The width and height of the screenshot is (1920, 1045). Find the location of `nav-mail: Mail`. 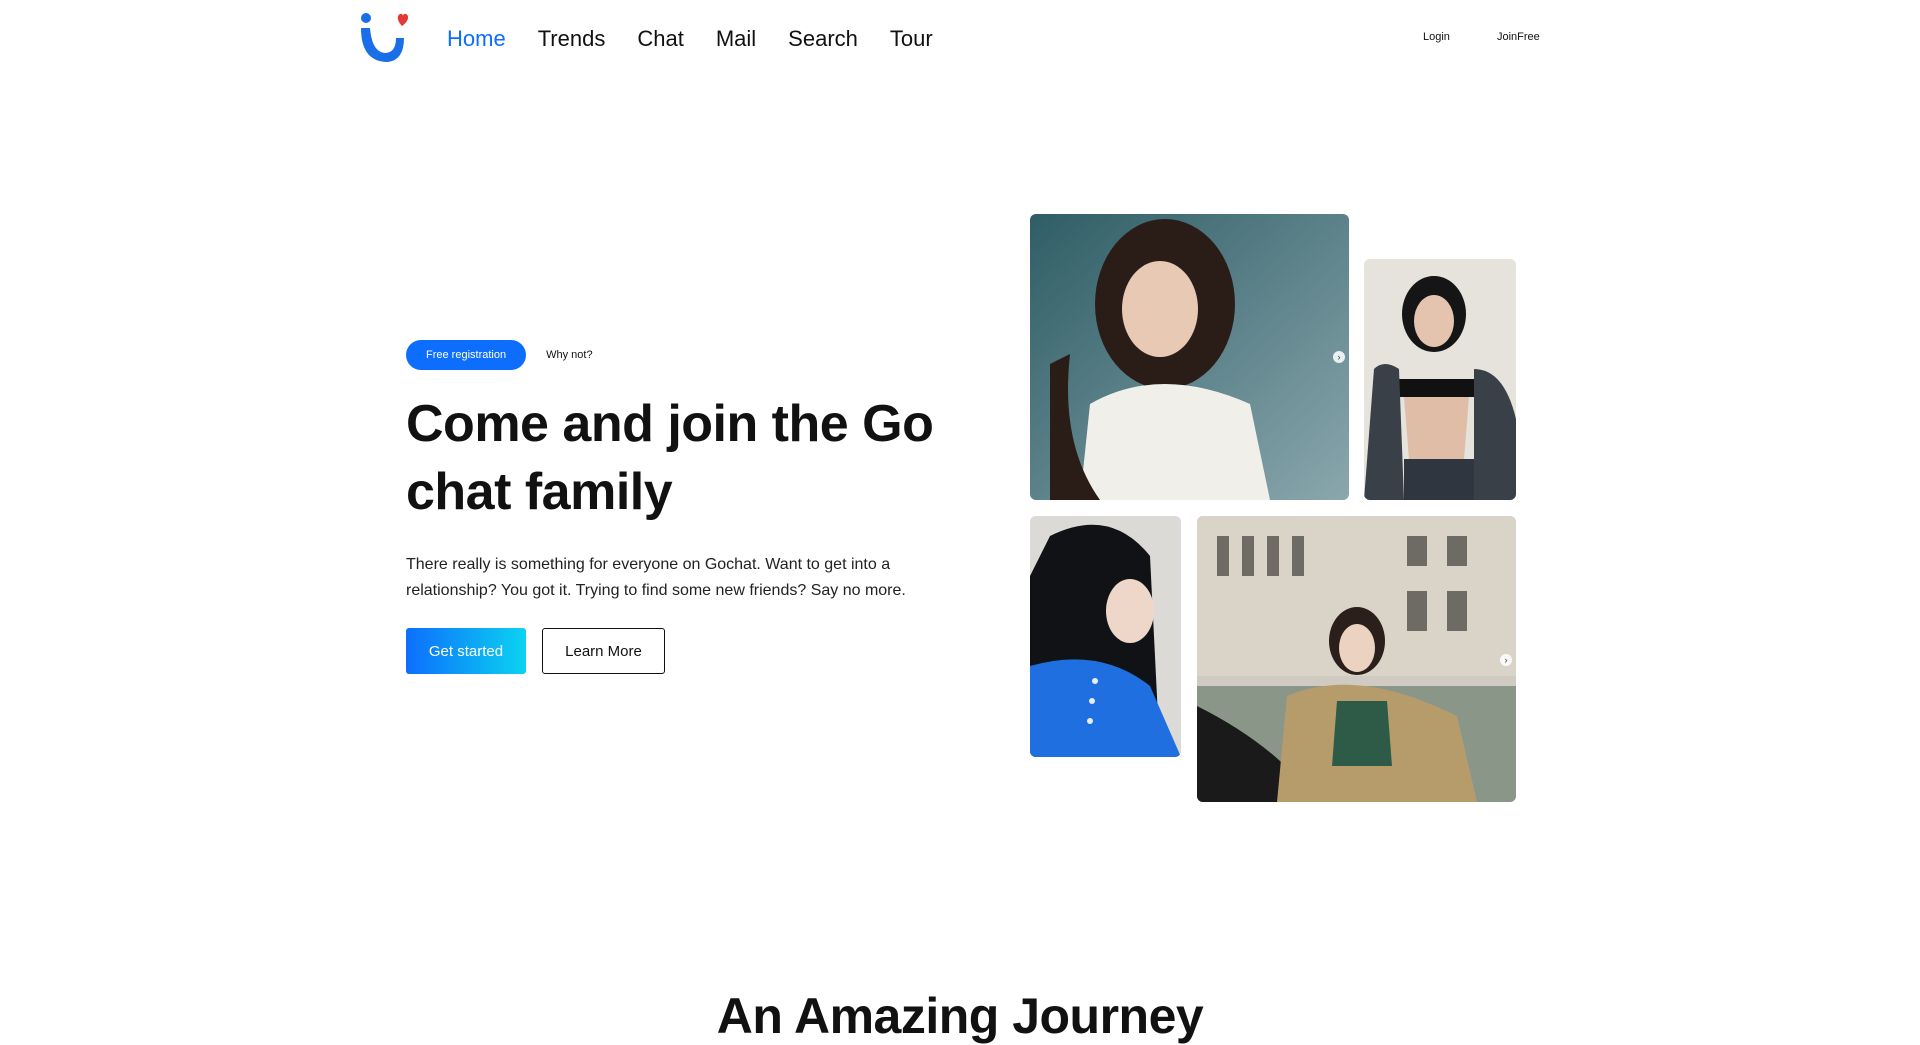

nav-mail: Mail is located at coordinates (736, 39).